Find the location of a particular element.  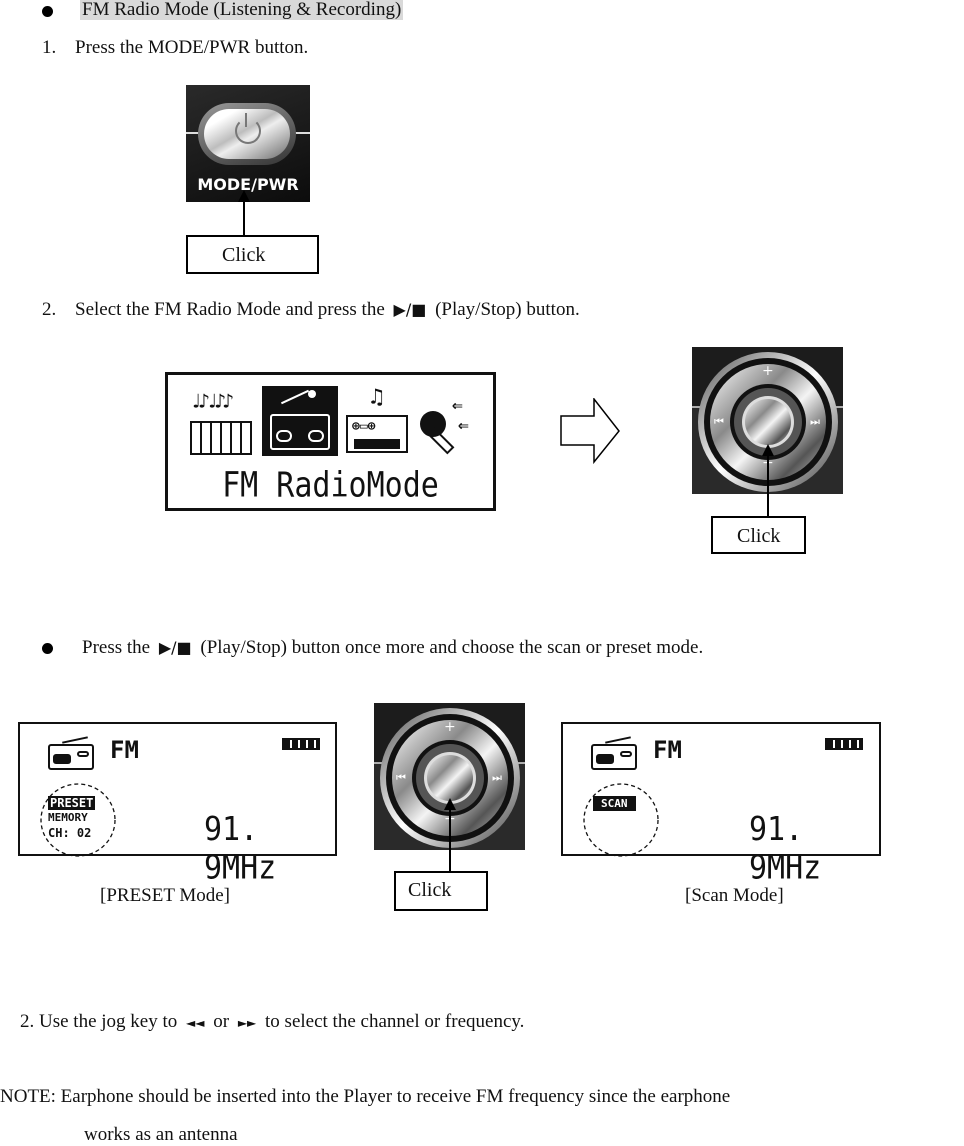

memory-label: MEMORY is located at coordinates (68, 817).